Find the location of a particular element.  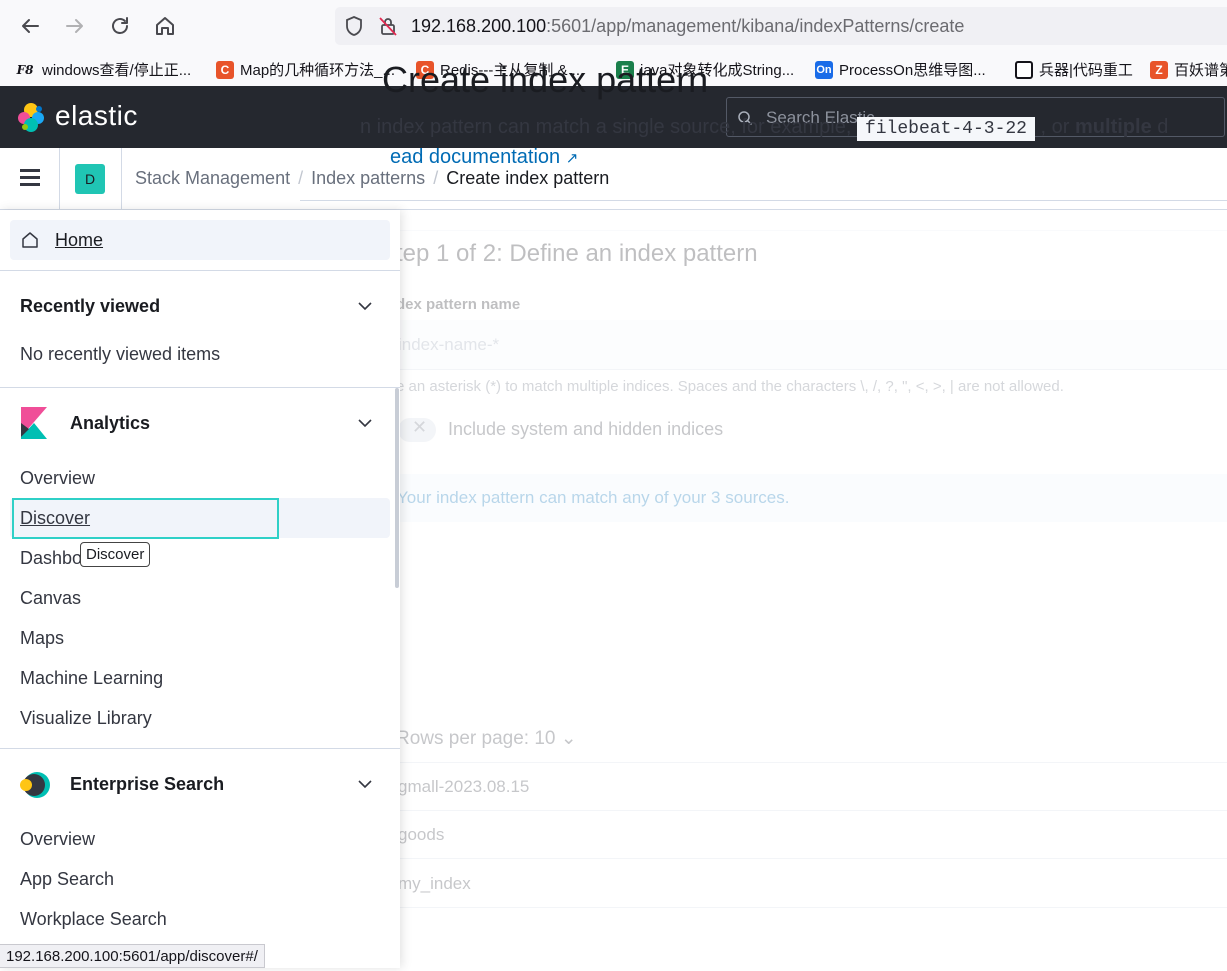

kibana-header: elastic Search Elastic is located at coordinates (613, 117).